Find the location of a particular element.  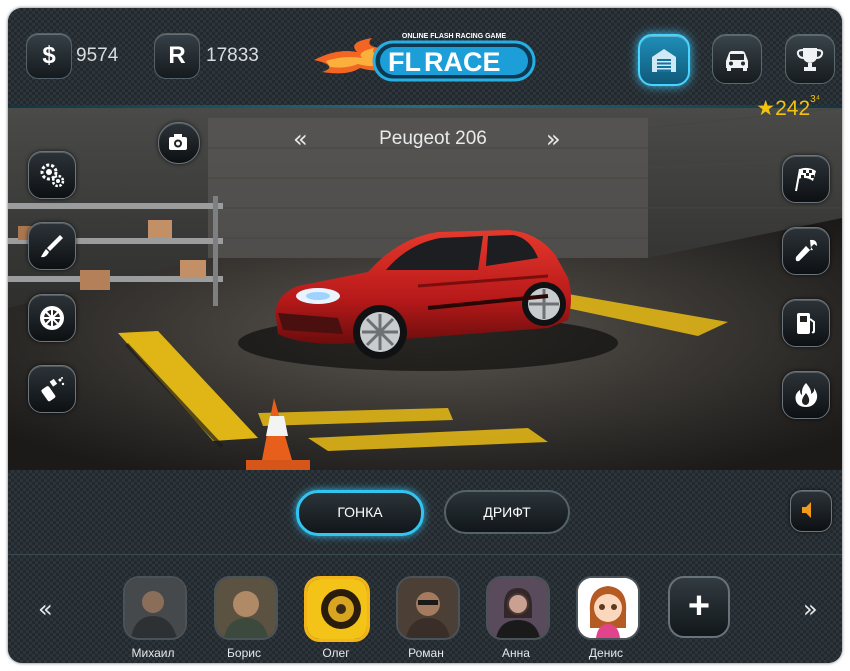

prev-car-arrow: « is located at coordinates (300, 139).